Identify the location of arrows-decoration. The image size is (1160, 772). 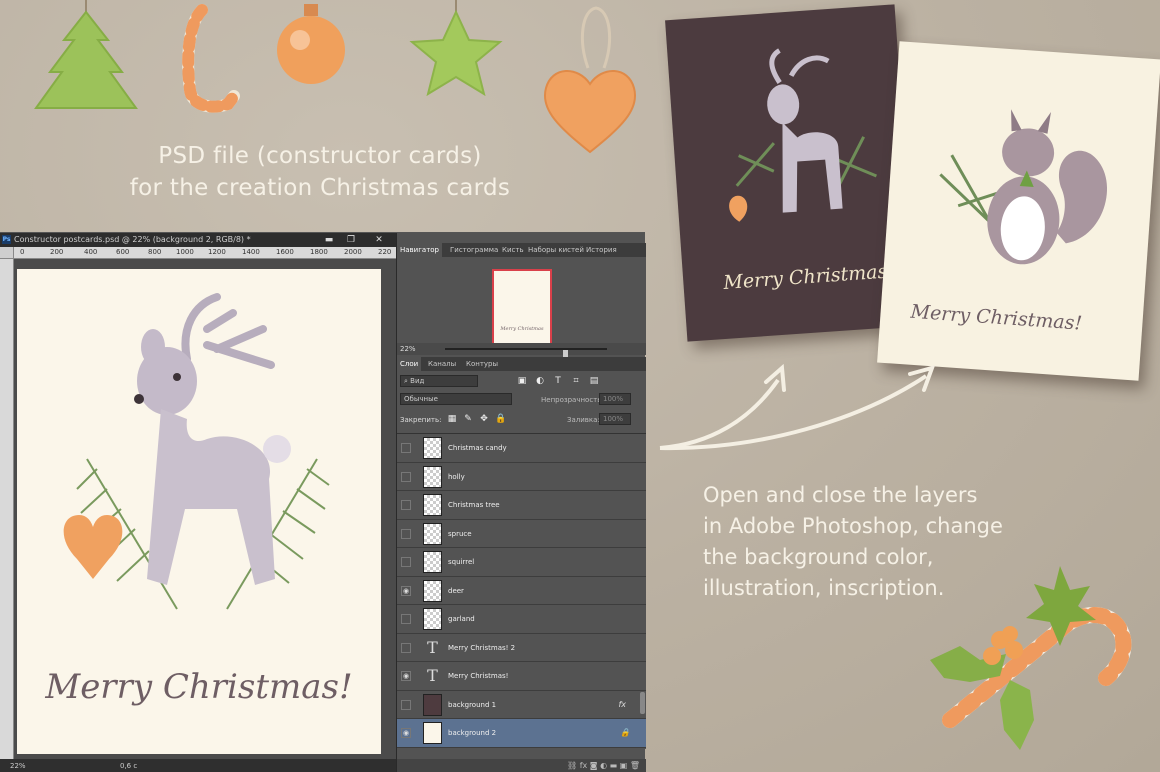
(797, 407).